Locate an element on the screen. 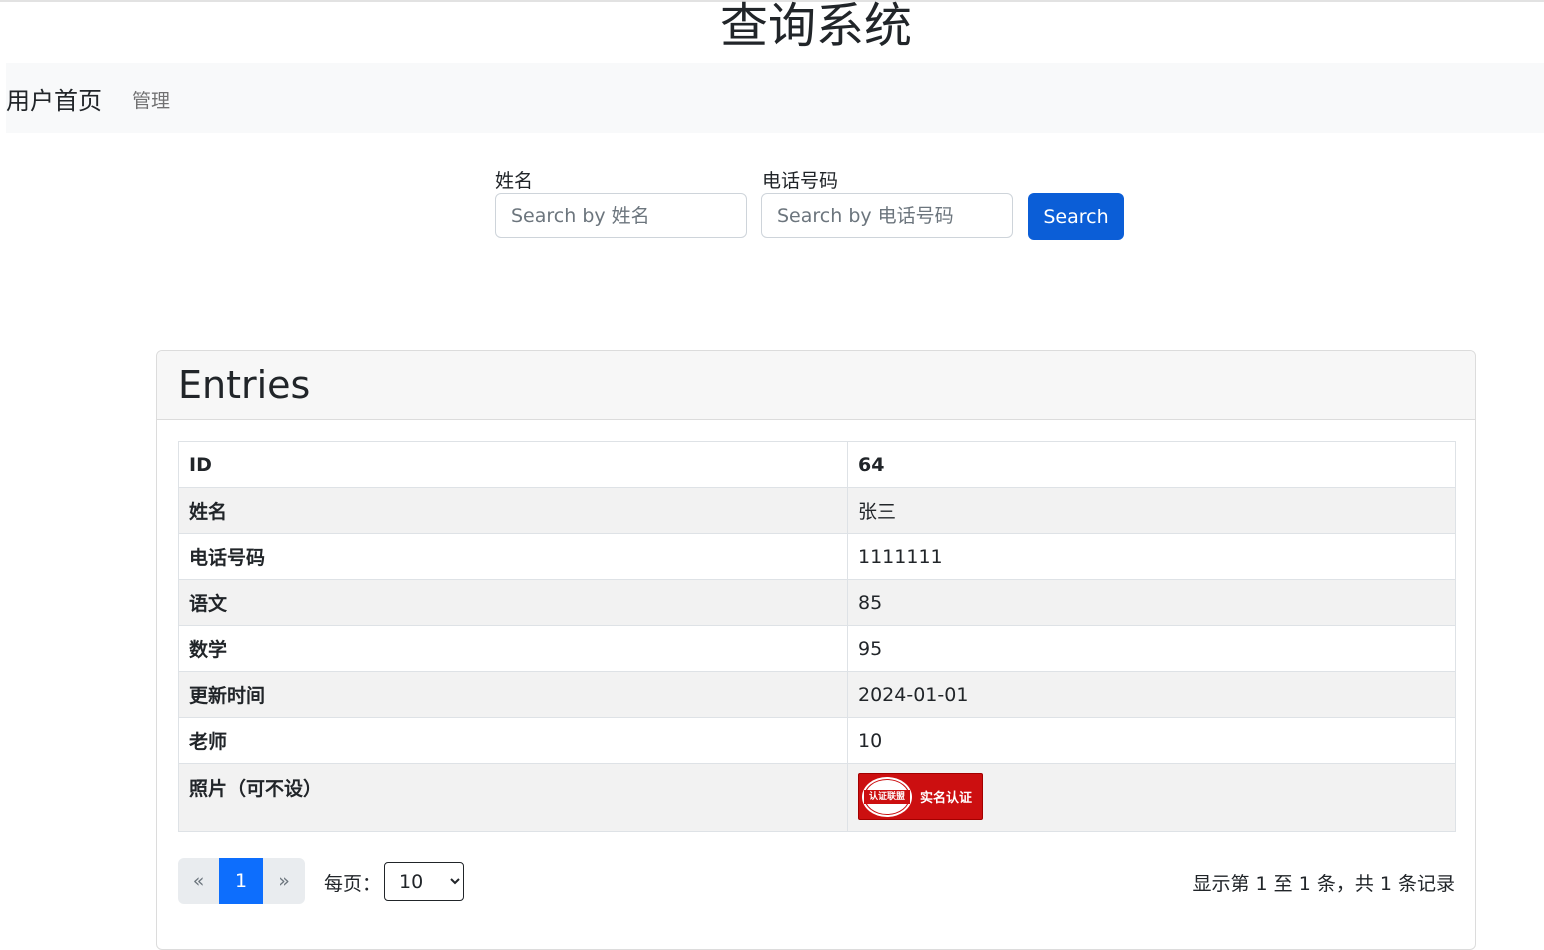 This screenshot has width=1544, height=950. table-row: 老师 10 is located at coordinates (817, 740).